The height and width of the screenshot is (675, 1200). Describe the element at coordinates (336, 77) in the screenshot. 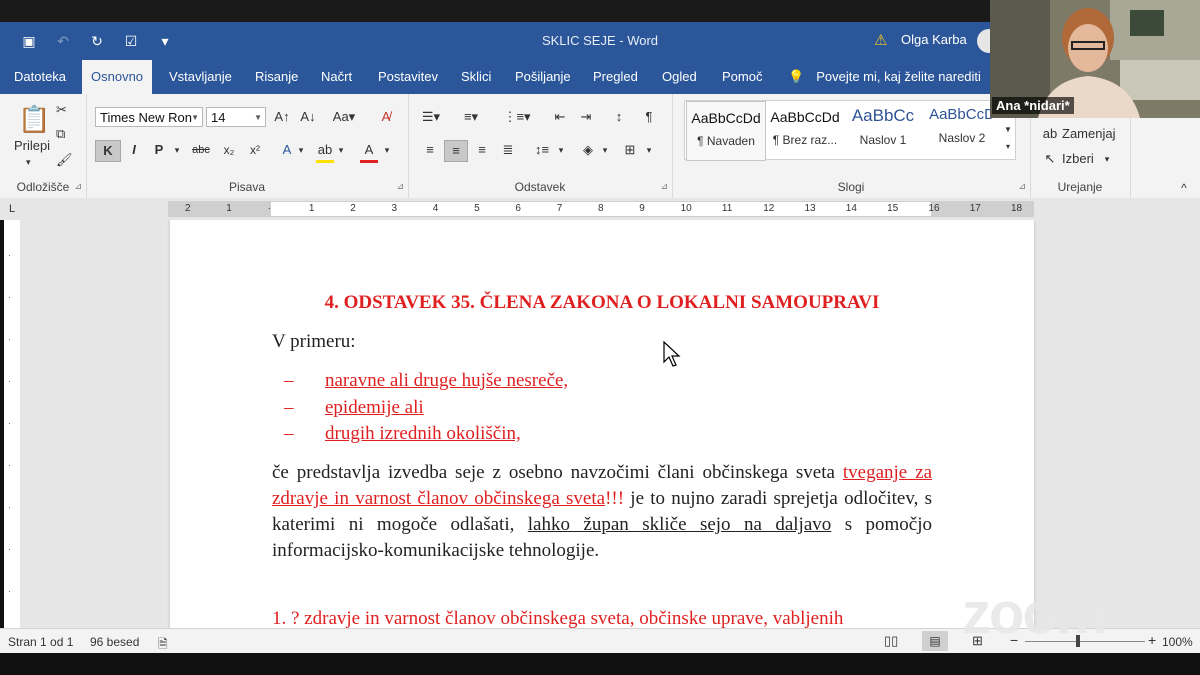

I see `tab-nacrt: Načrt` at that location.